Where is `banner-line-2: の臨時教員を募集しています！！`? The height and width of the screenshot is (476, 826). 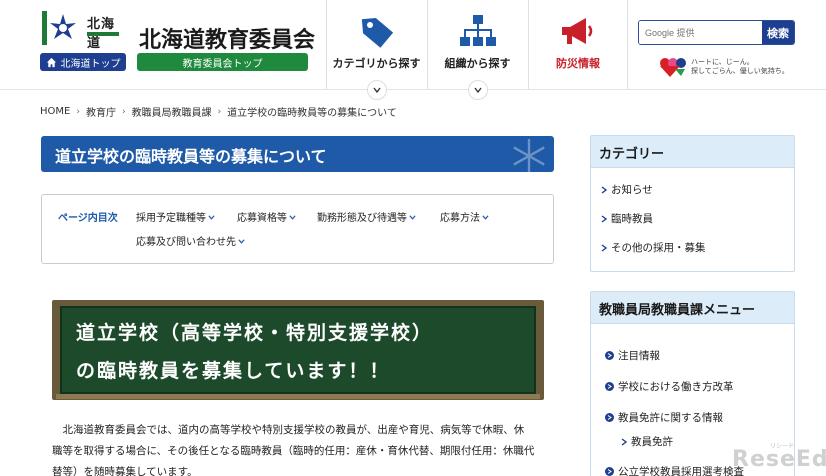
banner-line-2: の臨時教員を募集しています！！ is located at coordinates (233, 371).